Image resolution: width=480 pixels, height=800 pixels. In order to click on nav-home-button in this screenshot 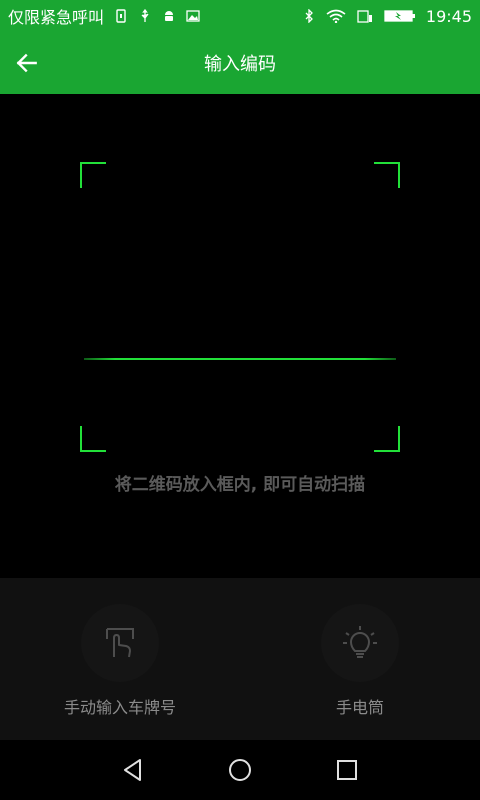, I will do `click(240, 770)`.